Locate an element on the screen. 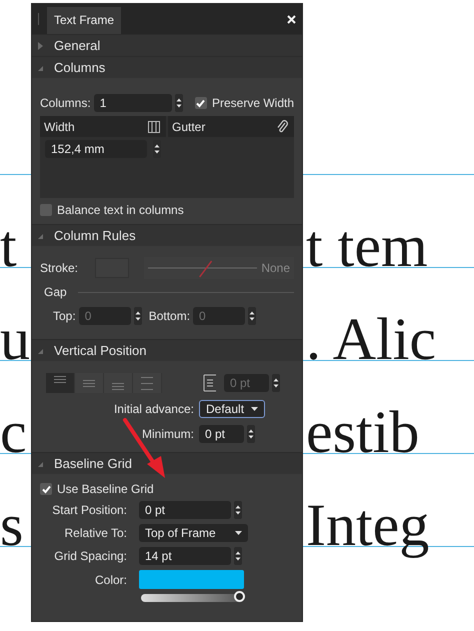  document-text: u is located at coordinates (15, 339).